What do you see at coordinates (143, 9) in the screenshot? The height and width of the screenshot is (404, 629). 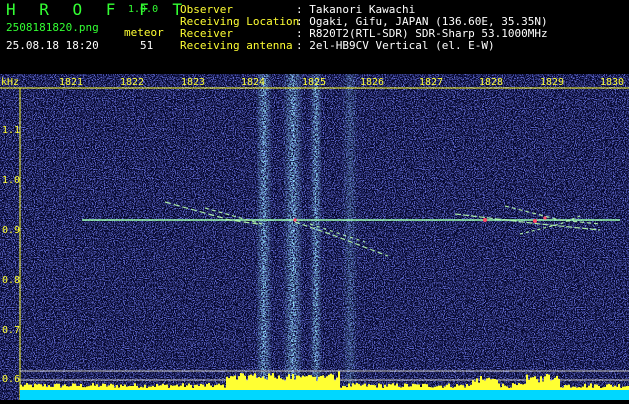 I see `app-version: 1.0.0` at bounding box center [143, 9].